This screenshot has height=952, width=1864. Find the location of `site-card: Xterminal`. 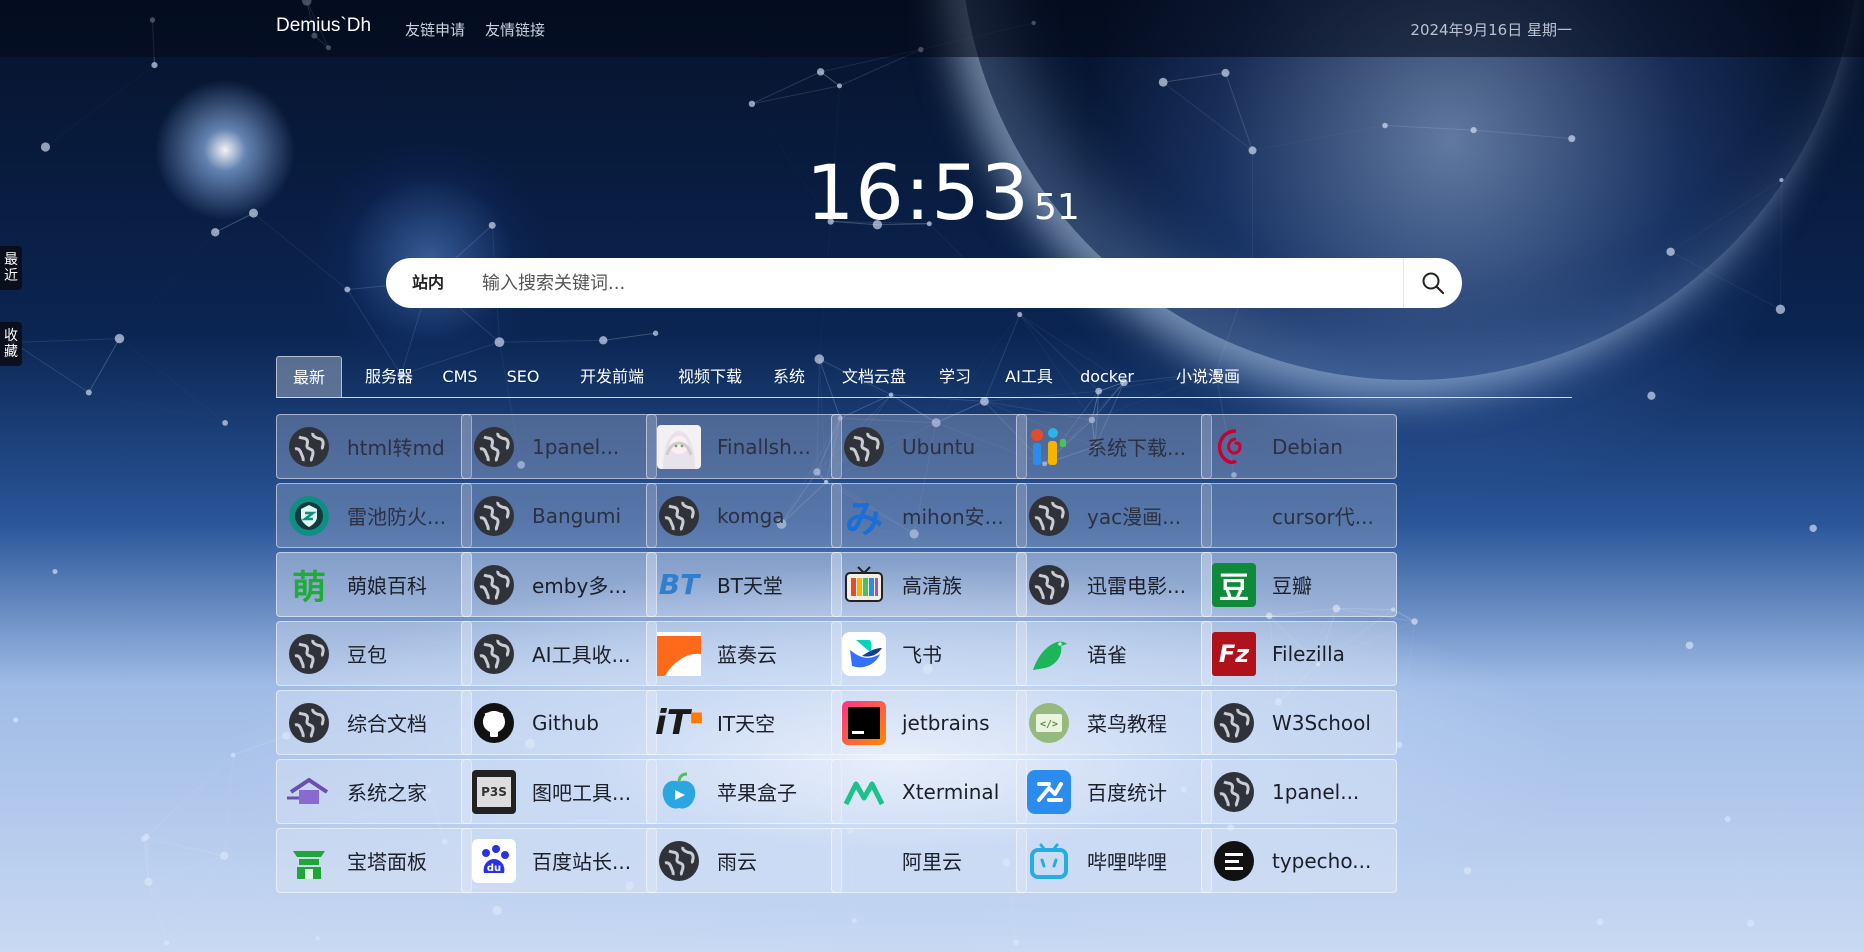

site-card: Xterminal is located at coordinates (929, 791).